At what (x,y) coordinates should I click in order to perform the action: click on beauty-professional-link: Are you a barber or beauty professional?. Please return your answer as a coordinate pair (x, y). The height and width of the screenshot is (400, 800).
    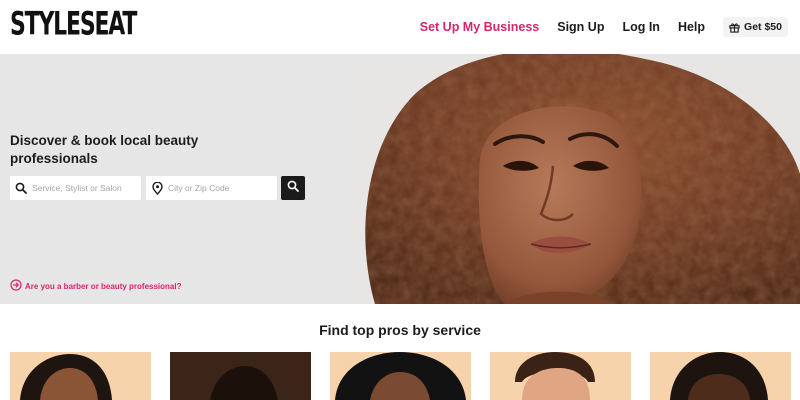
    Looking at the image, I should click on (95, 286).